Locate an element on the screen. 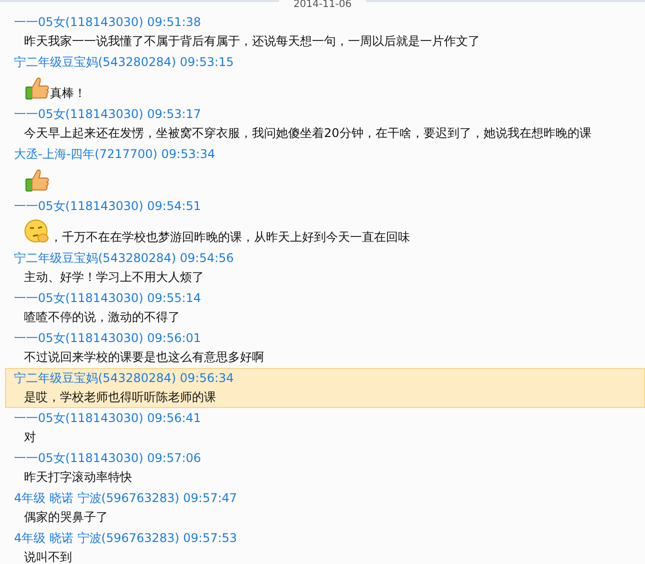 The height and width of the screenshot is (564, 645). message-item: 4年级 晓诺 宁波(596763283) 09:57:47 偶家的哭鼻子了 is located at coordinates (325, 508).